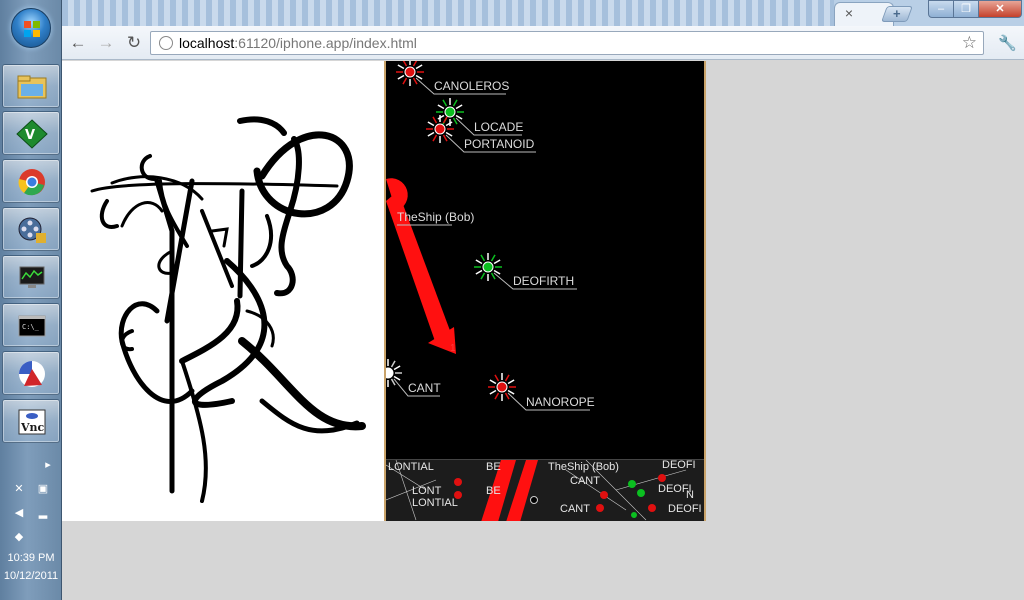 This screenshot has height=600, width=1024. Describe the element at coordinates (1007, 43) in the screenshot. I see `wrench-icon: 🔧` at that location.